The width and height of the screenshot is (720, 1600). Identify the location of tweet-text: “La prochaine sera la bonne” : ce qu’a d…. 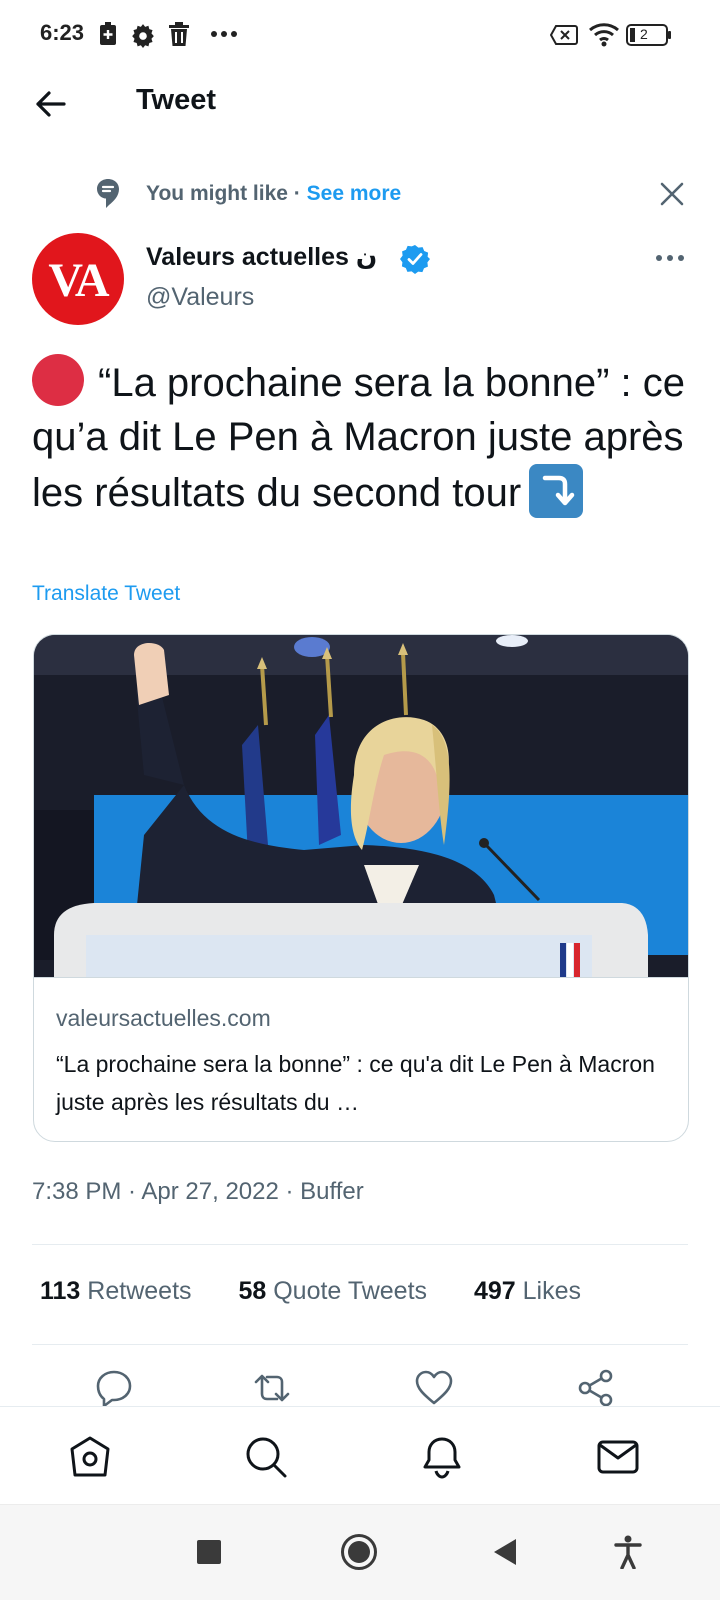
(362, 437).